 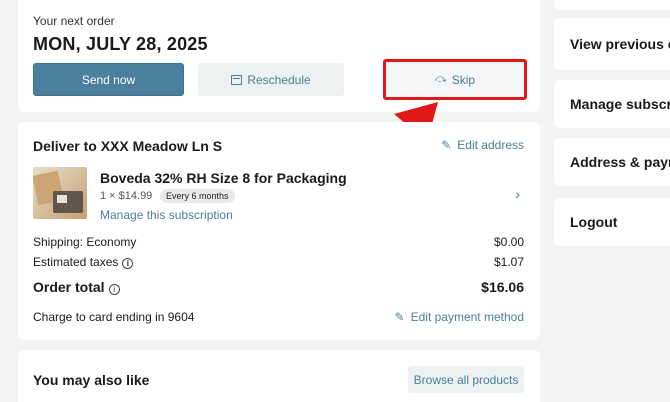 I want to click on edit-payment-link: ✎ Edit payment method, so click(x=459, y=317).